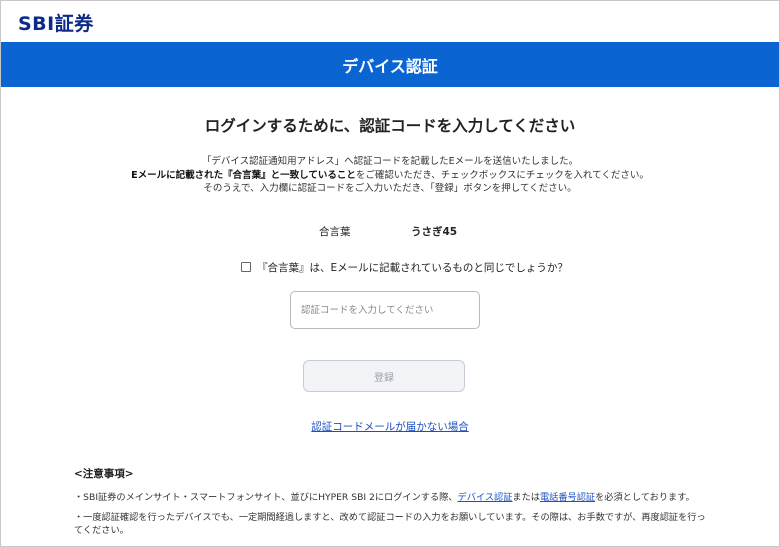 This screenshot has height=547, width=780. Describe the element at coordinates (385, 310) in the screenshot. I see `auth-code-input` at that location.